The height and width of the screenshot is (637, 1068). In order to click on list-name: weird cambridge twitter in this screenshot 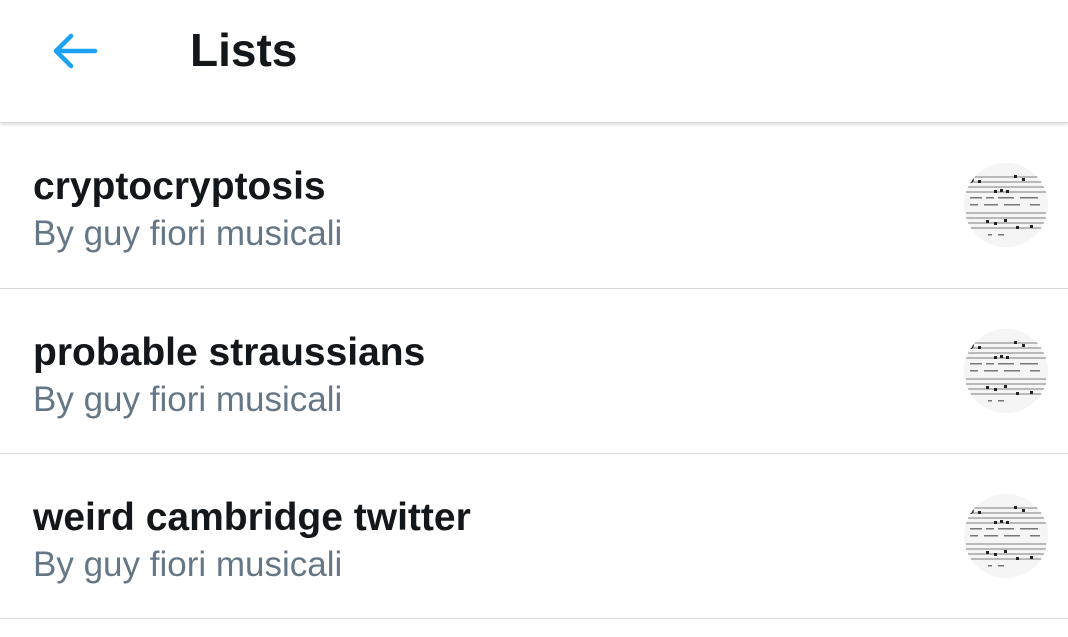, I will do `click(252, 517)`.